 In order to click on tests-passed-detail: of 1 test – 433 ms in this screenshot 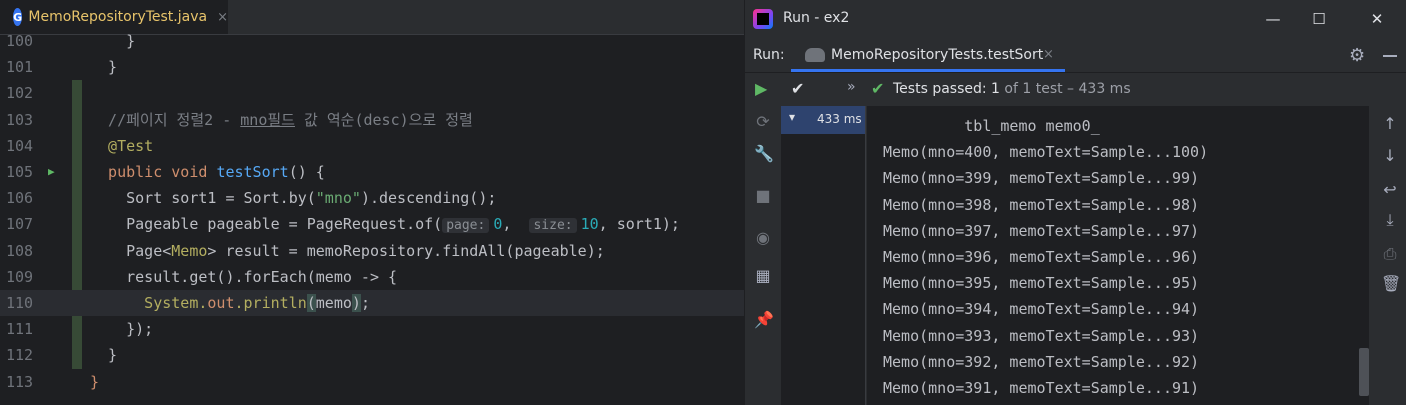, I will do `click(1067, 89)`.